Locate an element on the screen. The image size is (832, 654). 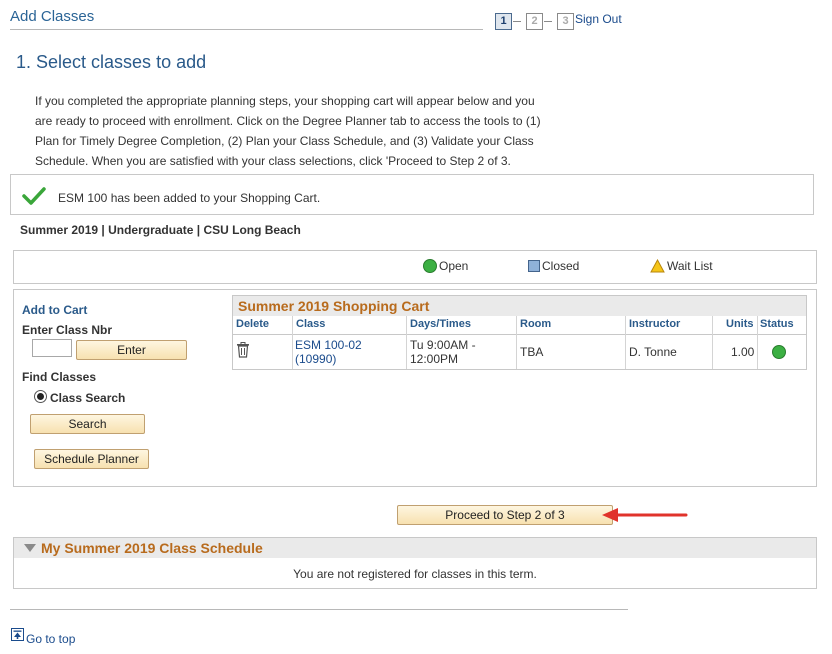
step-1-indicator: 1 is located at coordinates (503, 21).